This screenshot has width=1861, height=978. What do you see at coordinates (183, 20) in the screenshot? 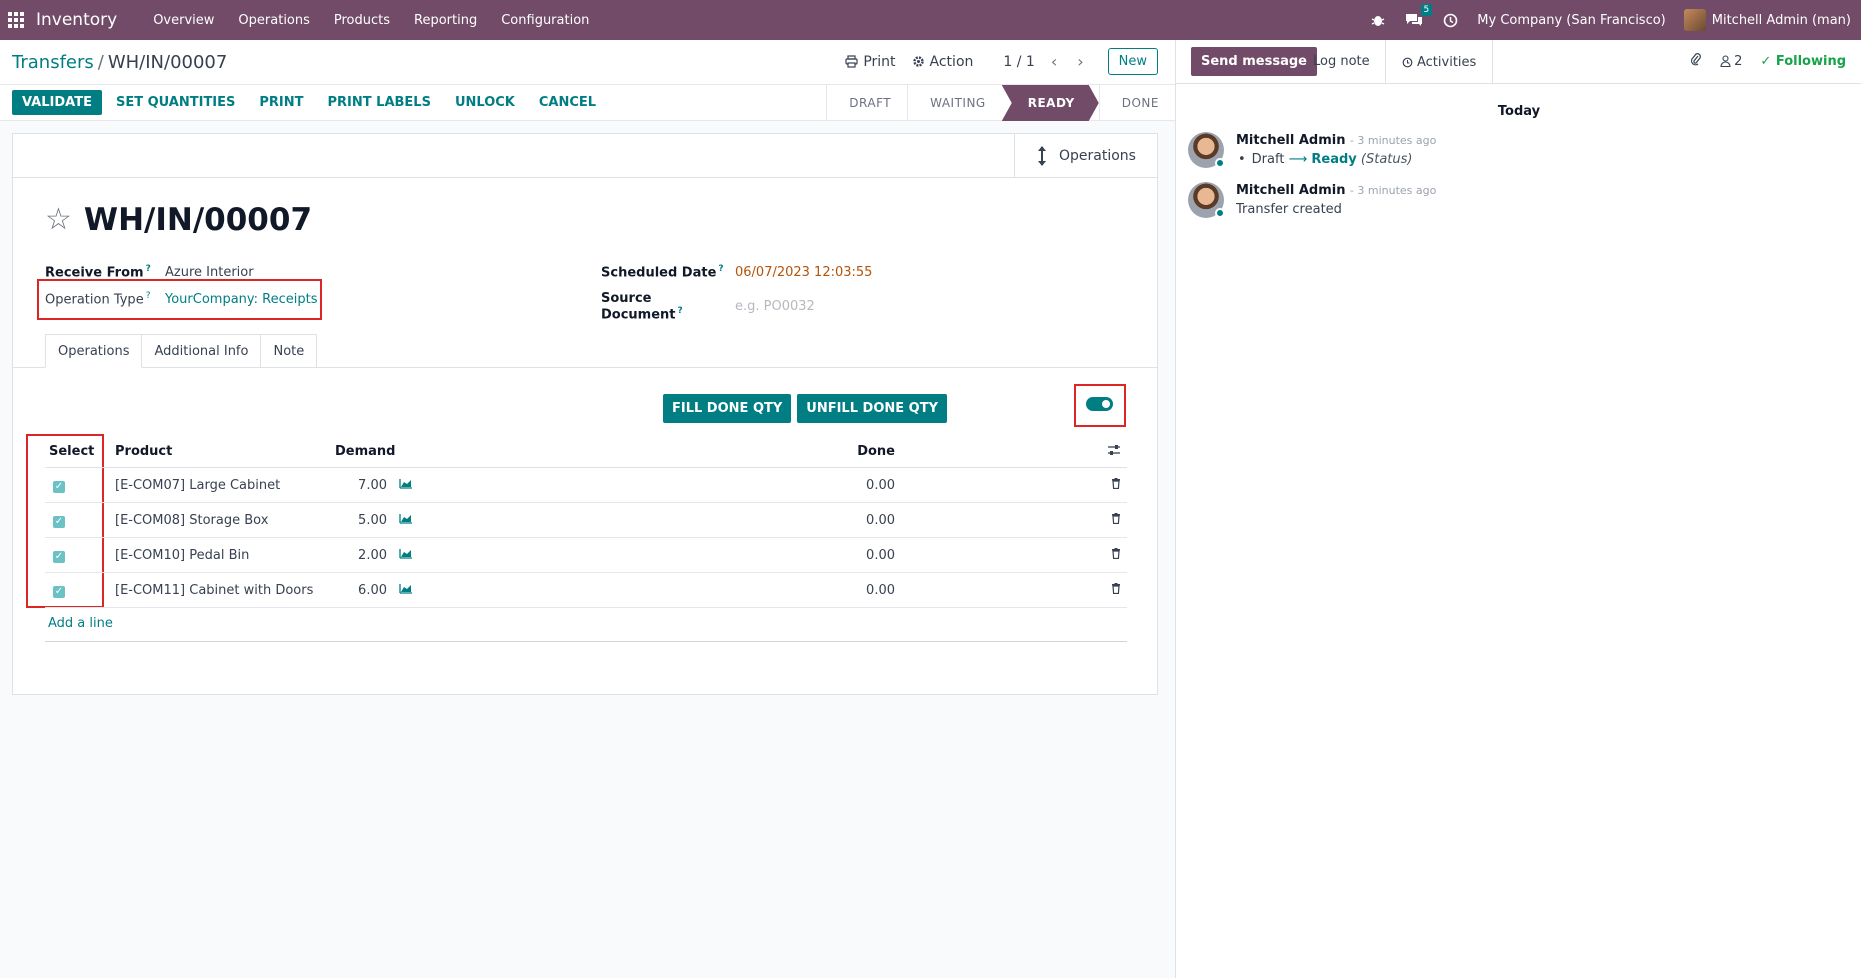
I see `menu-overview: Overview` at bounding box center [183, 20].